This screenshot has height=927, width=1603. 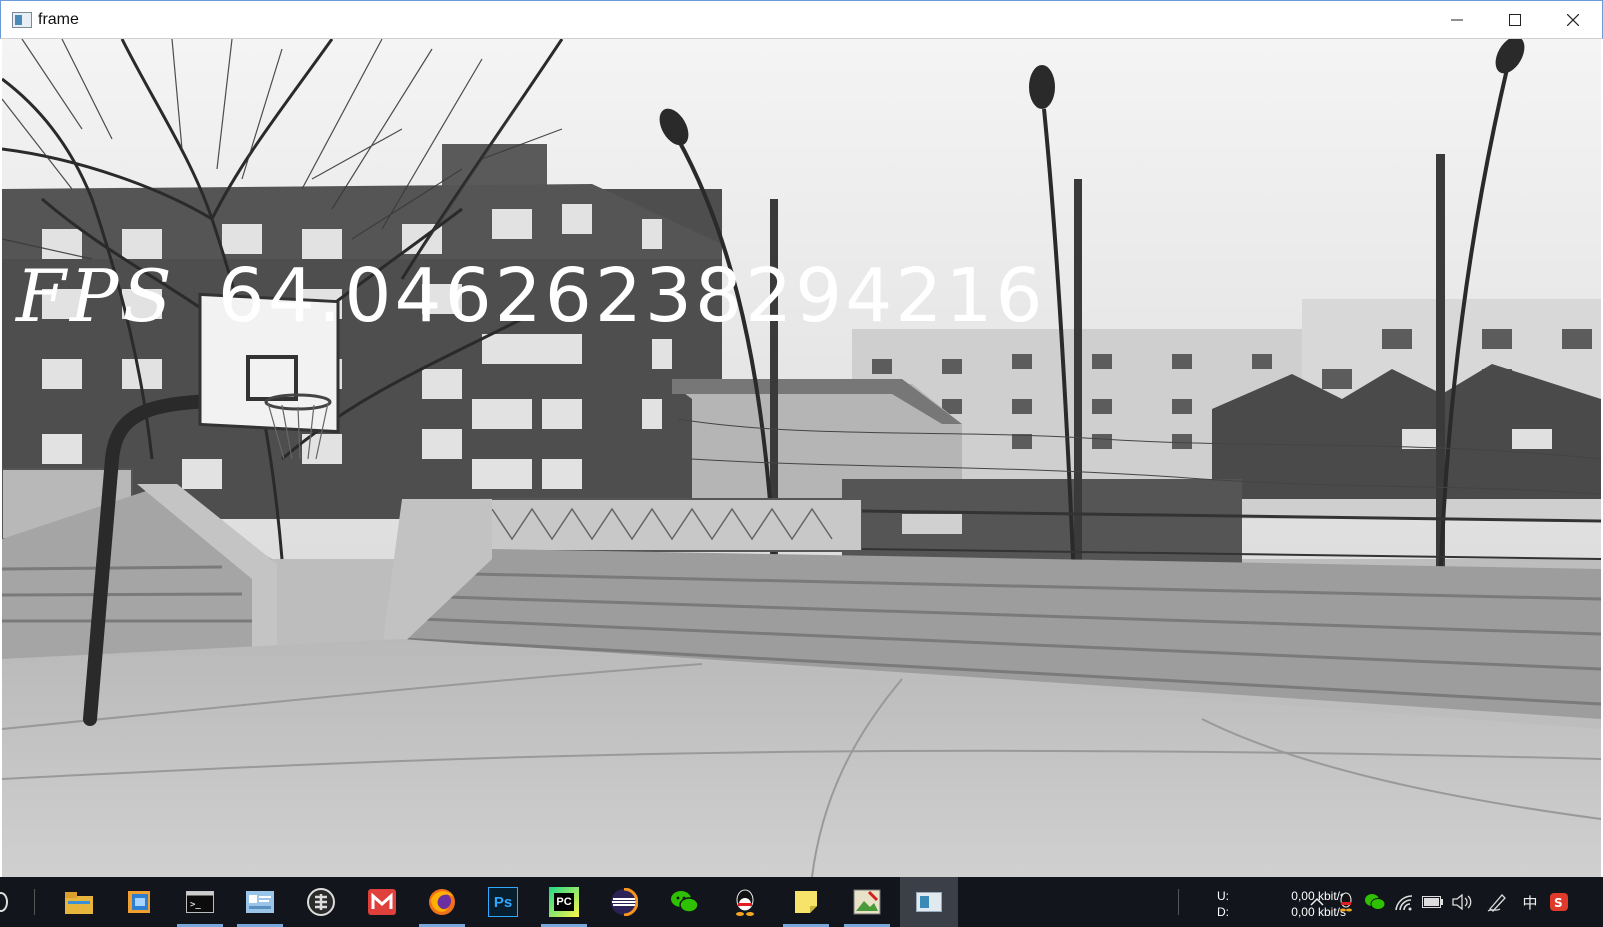 I want to click on window-controls, so click(x=1515, y=20).